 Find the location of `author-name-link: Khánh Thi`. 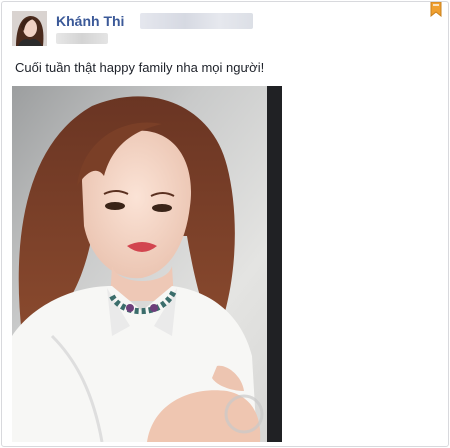

author-name-link: Khánh Thi is located at coordinates (90, 21).